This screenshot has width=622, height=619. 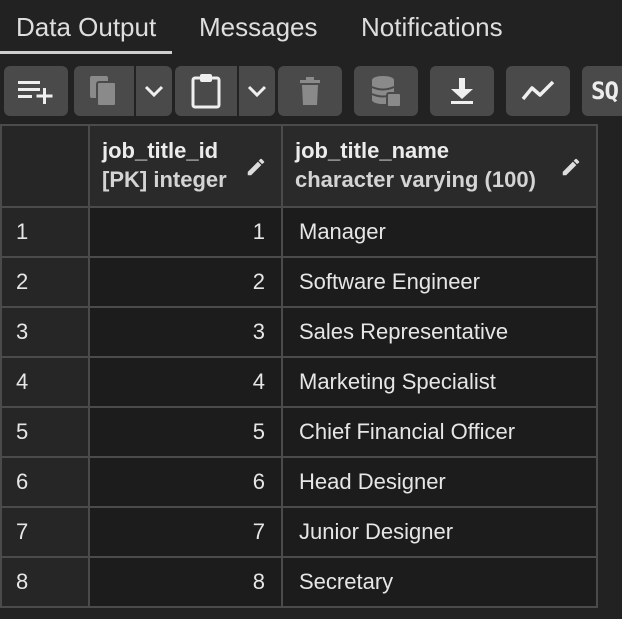 I want to click on cell-job-title-name: Sales Representative, so click(x=439, y=332).